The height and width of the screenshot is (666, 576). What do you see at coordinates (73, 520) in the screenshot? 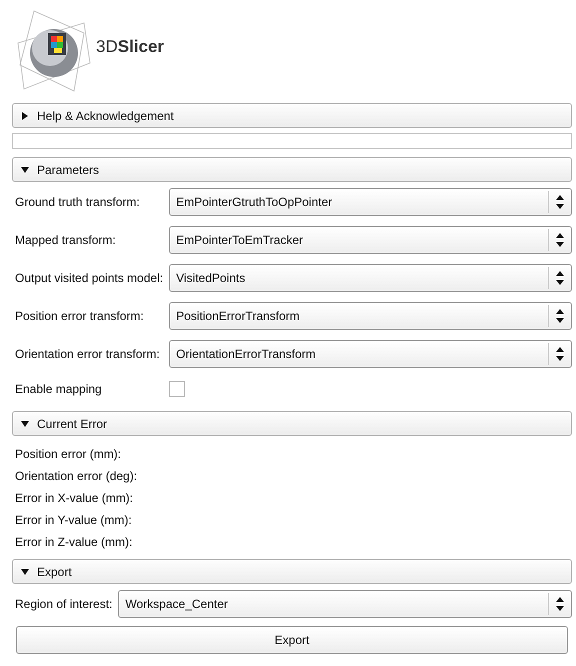
I see `readout-label: Error in Y-value (mm):` at bounding box center [73, 520].